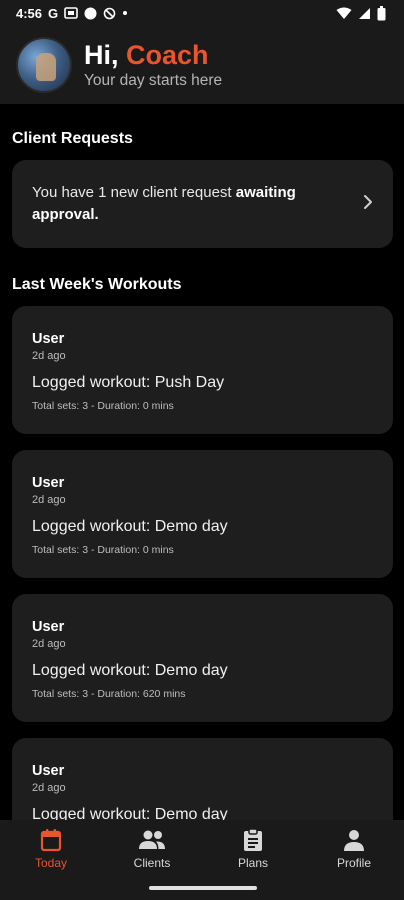 The image size is (404, 900). Describe the element at coordinates (364, 13) in the screenshot. I see `signal-icon` at that location.